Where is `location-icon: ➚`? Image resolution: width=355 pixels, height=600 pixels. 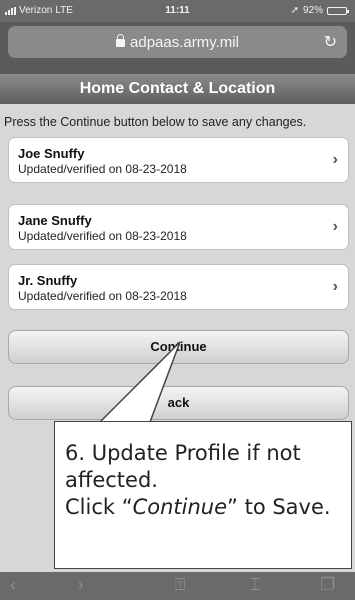 location-icon: ➚ is located at coordinates (294, 10).